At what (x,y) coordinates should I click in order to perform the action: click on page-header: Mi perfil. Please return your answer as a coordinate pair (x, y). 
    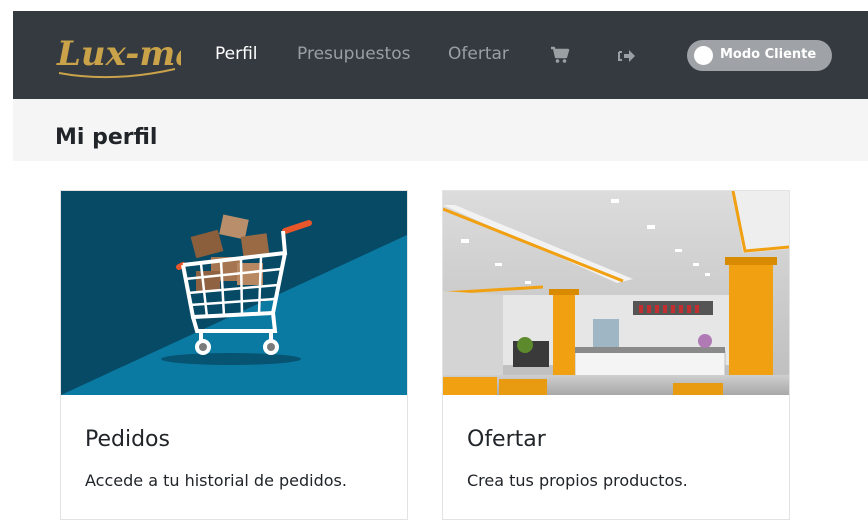
    Looking at the image, I should click on (440, 130).